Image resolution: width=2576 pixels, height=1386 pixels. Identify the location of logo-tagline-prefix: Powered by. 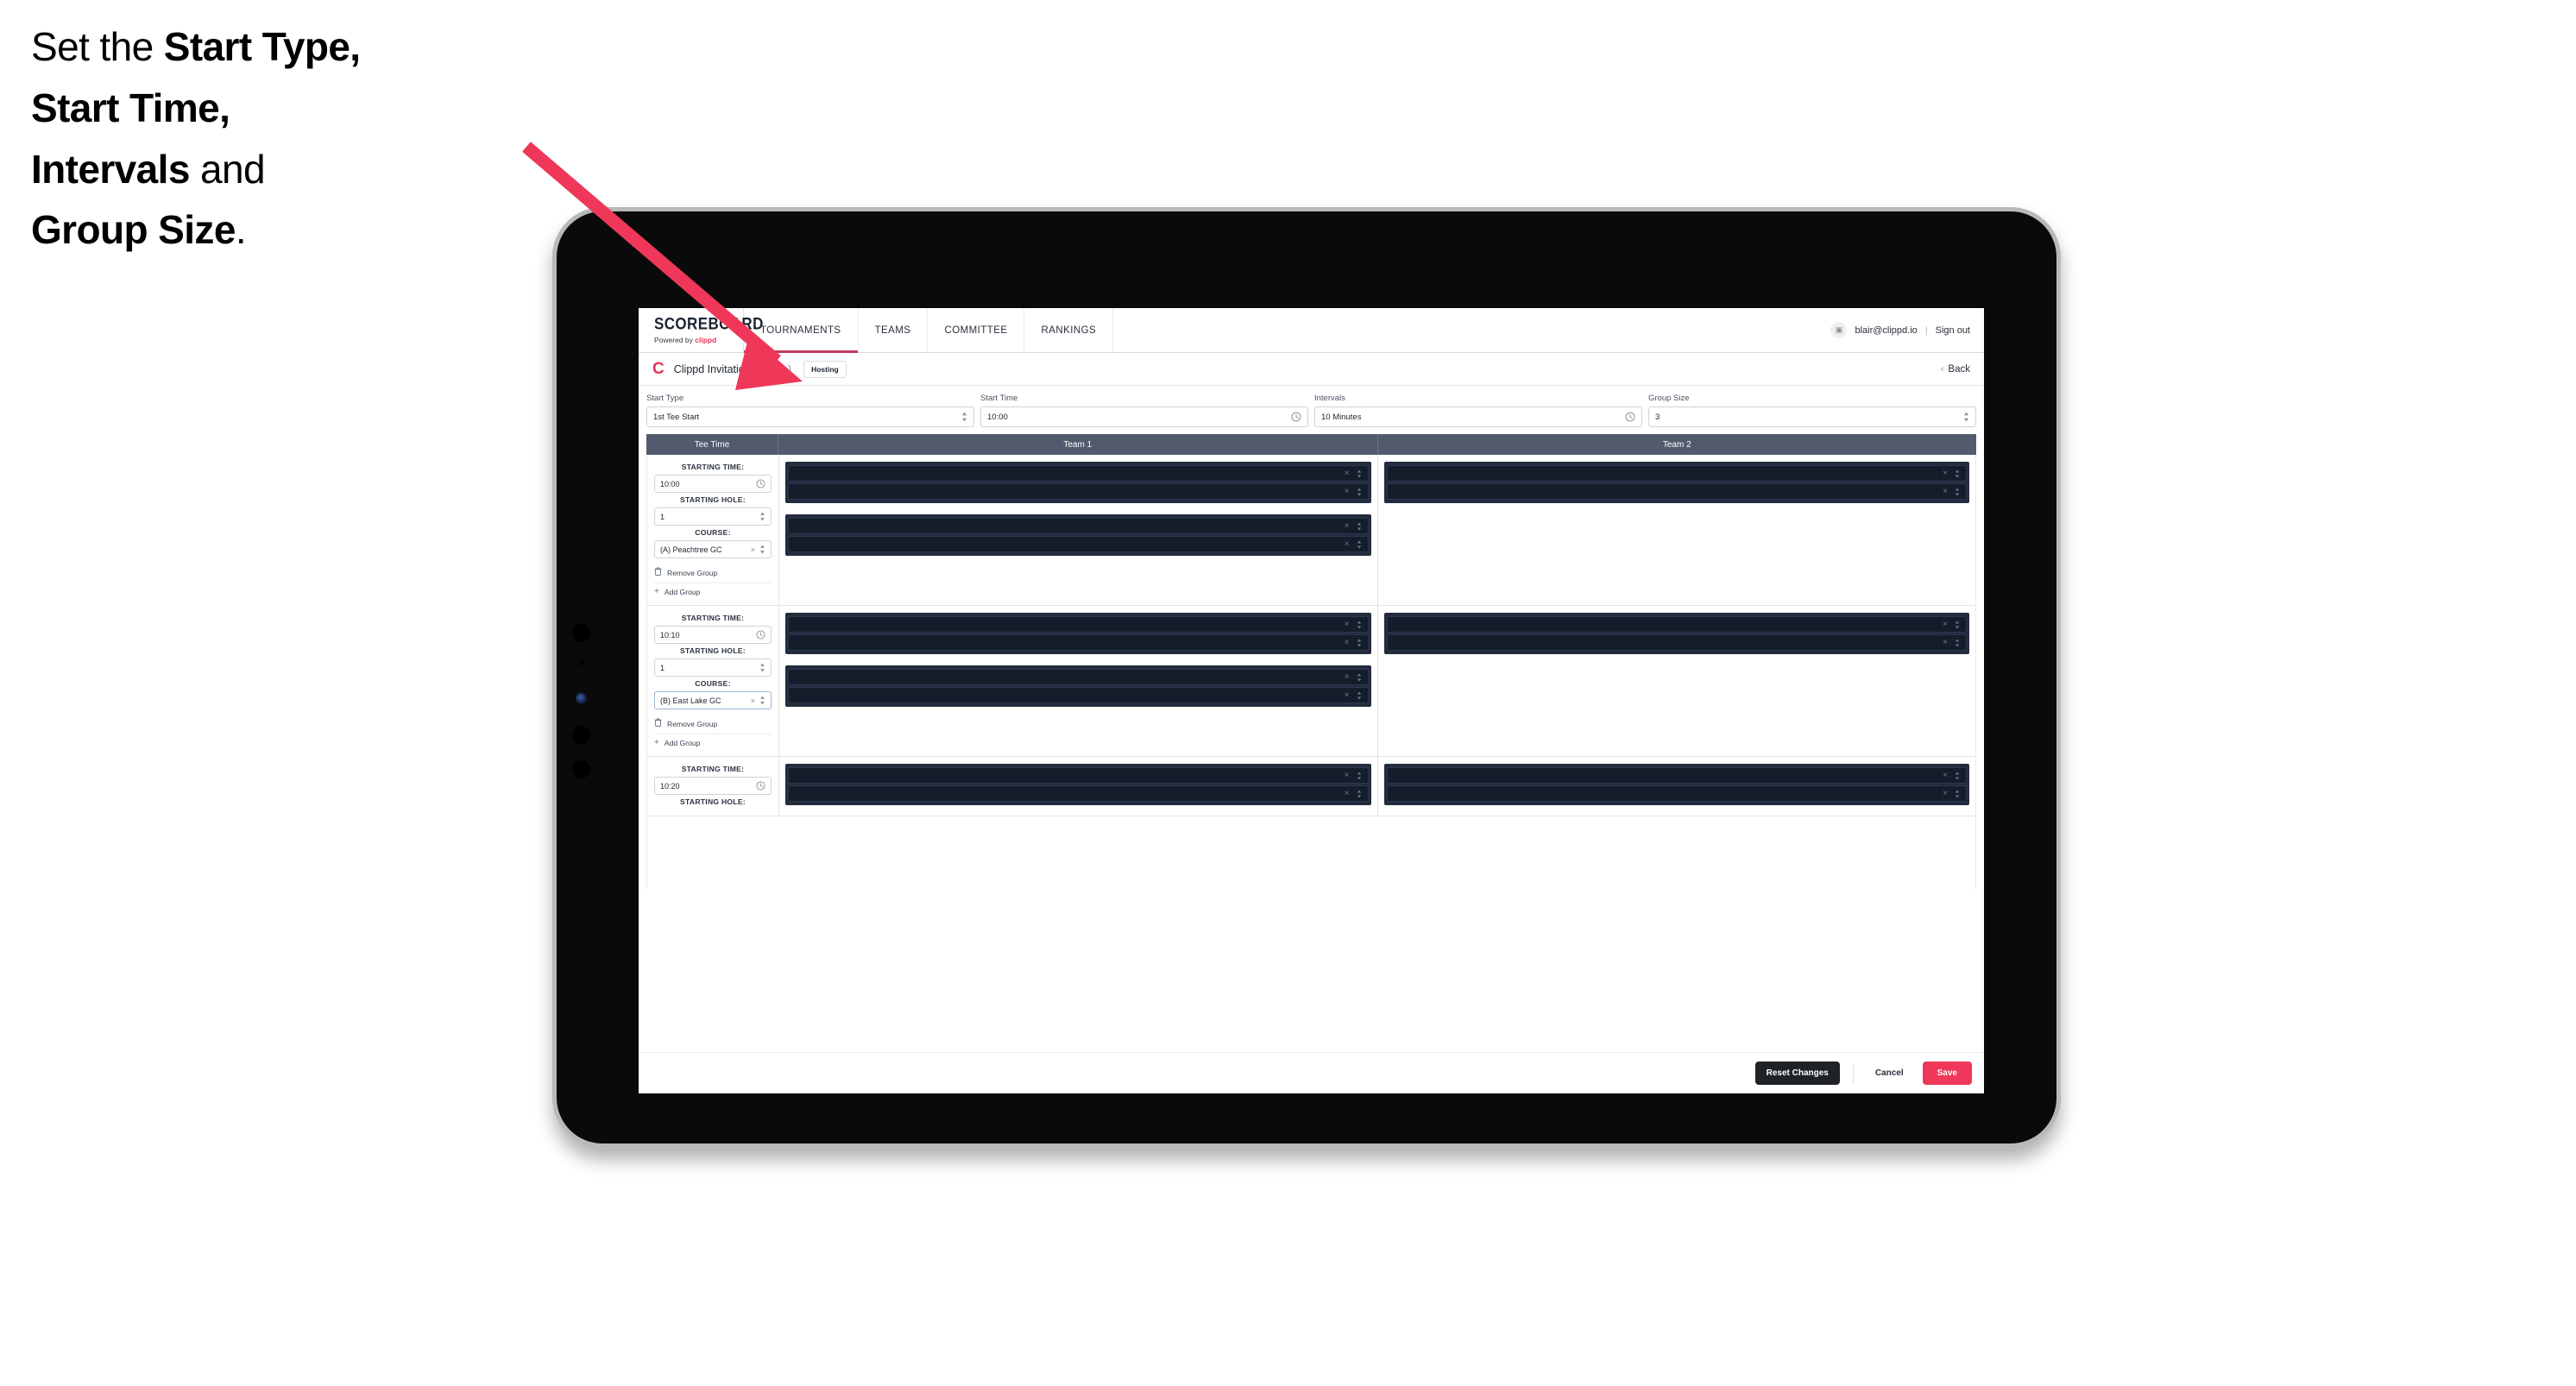
(675, 340).